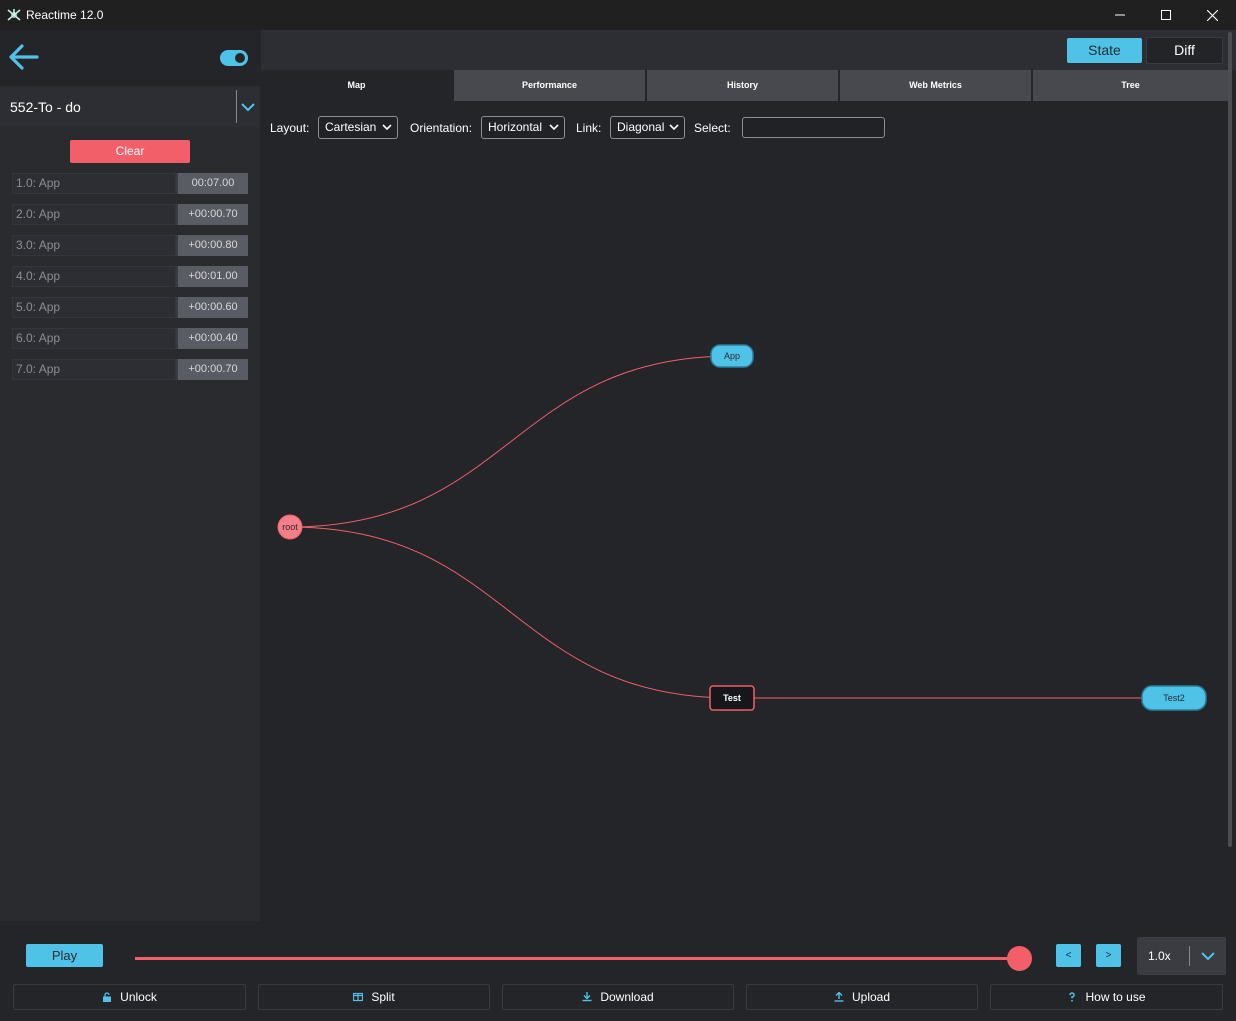 The width and height of the screenshot is (1236, 1021). I want to click on speed-select: 1.0x, so click(1181, 956).